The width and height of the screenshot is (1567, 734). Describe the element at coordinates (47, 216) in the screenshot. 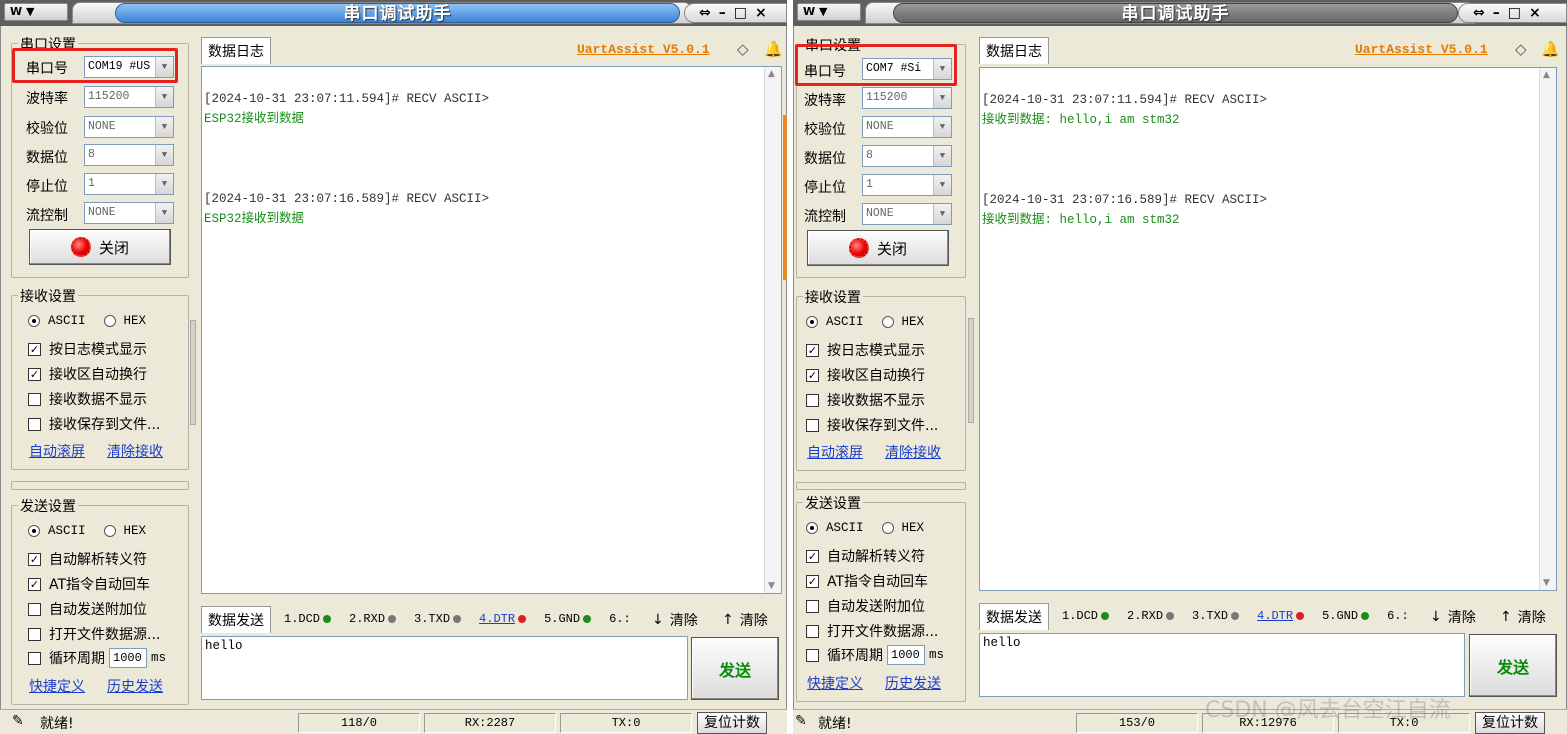

I see `flow-label: 流控制` at that location.